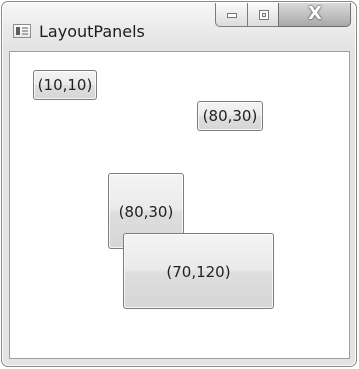 This screenshot has width=359, height=369. What do you see at coordinates (198, 271) in the screenshot?
I see `position-button-70-120: (70,120)` at bounding box center [198, 271].